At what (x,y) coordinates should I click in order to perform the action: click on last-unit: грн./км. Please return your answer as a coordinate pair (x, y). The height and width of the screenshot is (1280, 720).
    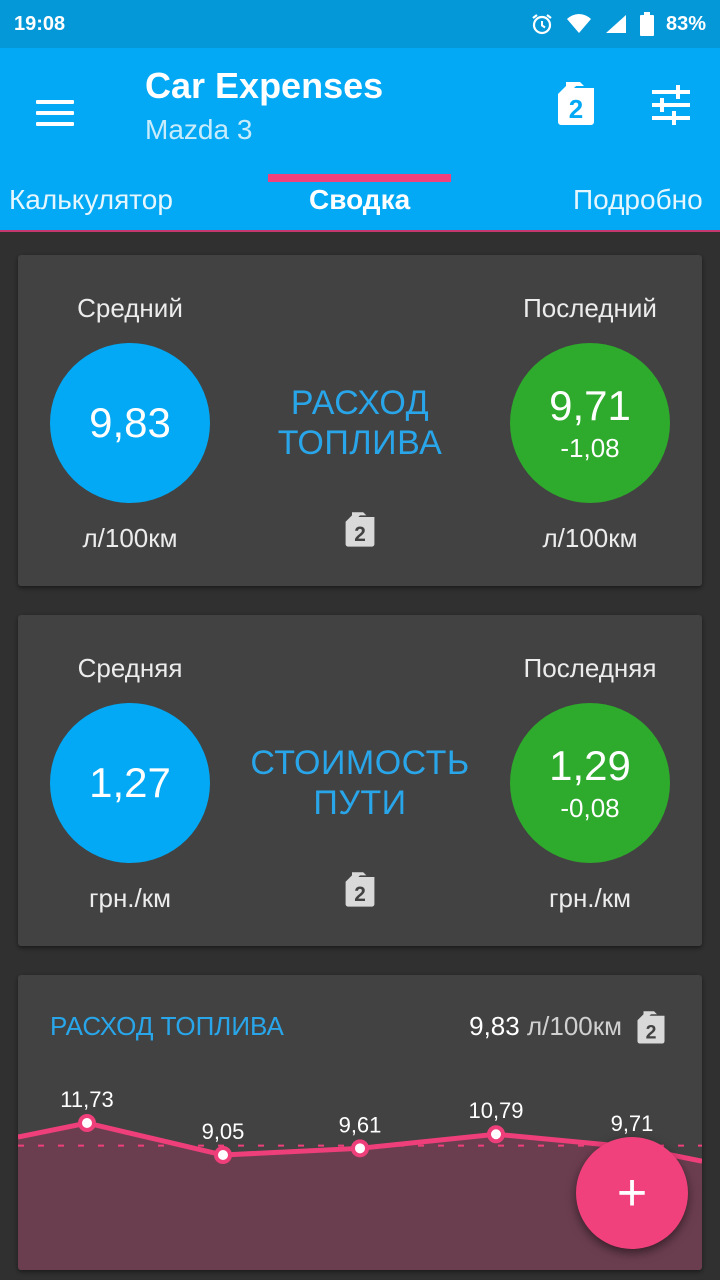
    Looking at the image, I should click on (590, 898).